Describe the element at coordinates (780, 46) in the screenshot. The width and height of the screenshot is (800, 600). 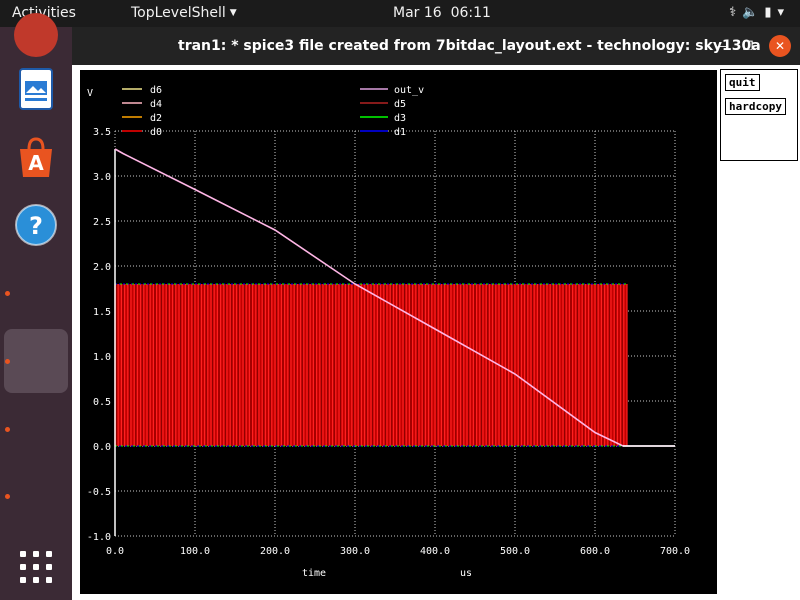
I see `close-icon: ✕` at that location.